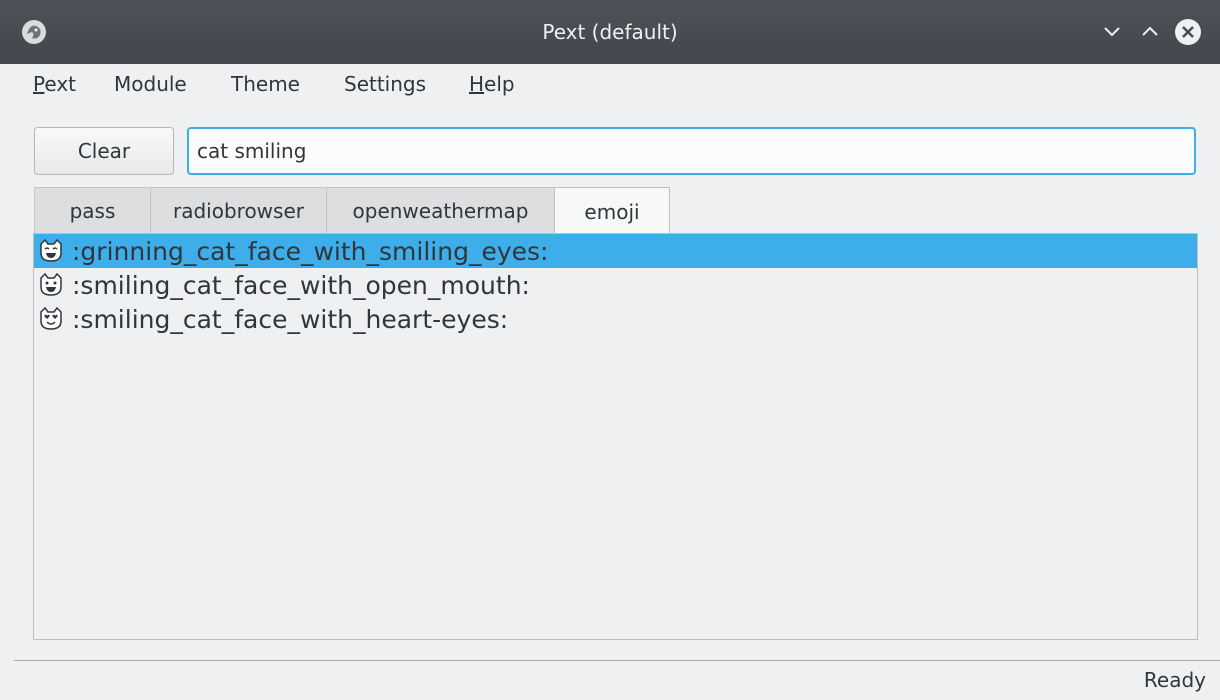 This screenshot has height=700, width=1220. Describe the element at coordinates (492, 84) in the screenshot. I see `menu-help: Help` at that location.